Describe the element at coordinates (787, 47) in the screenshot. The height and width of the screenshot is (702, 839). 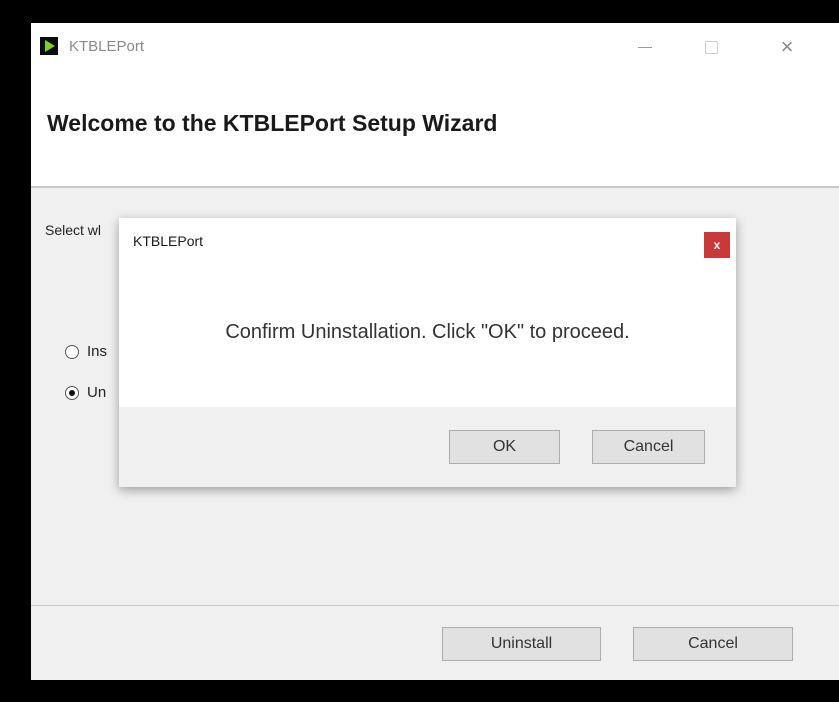
I see `close-icon: ×` at that location.